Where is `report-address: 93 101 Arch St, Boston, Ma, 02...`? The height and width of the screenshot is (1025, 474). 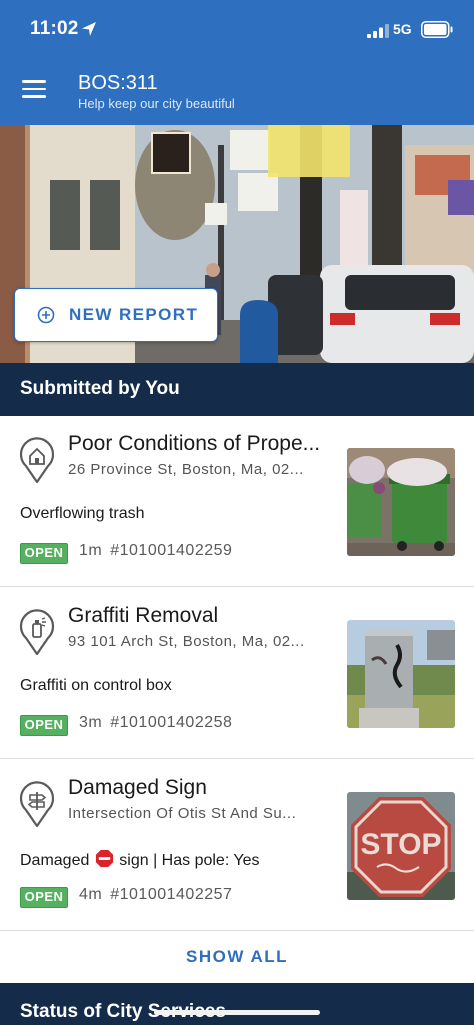 report-address: 93 101 Arch St, Boston, Ma, 02... is located at coordinates (186, 641).